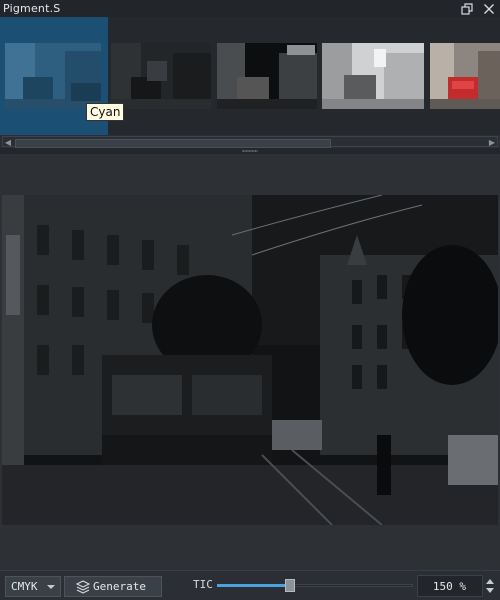  What do you see at coordinates (315, 586) in the screenshot?
I see `tic-slider` at bounding box center [315, 586].